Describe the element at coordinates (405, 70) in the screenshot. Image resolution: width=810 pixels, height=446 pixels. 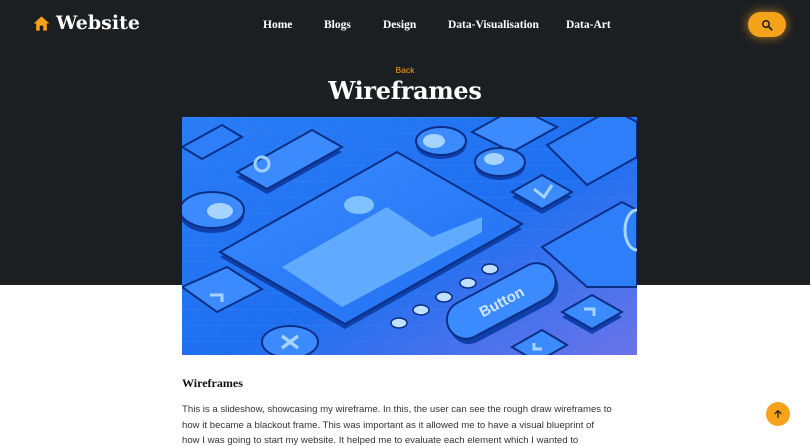
I see `back-link: Back` at that location.